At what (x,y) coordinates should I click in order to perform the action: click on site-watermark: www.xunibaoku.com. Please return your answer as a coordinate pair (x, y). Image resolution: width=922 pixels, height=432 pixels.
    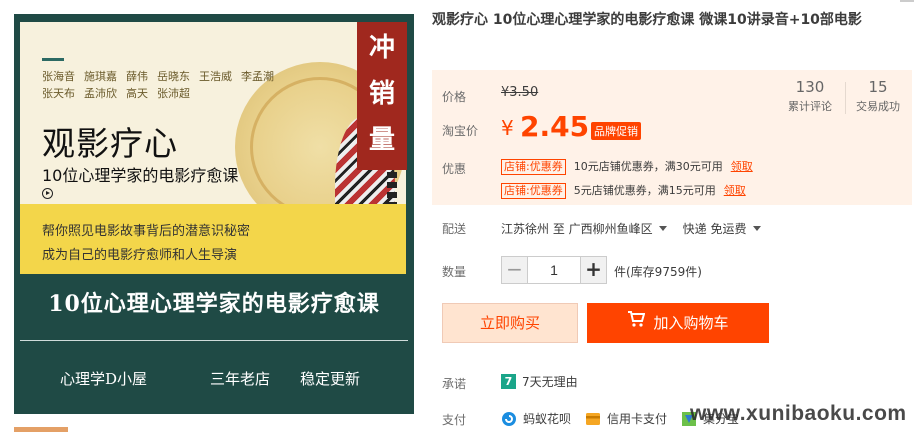
    Looking at the image, I should click on (798, 413).